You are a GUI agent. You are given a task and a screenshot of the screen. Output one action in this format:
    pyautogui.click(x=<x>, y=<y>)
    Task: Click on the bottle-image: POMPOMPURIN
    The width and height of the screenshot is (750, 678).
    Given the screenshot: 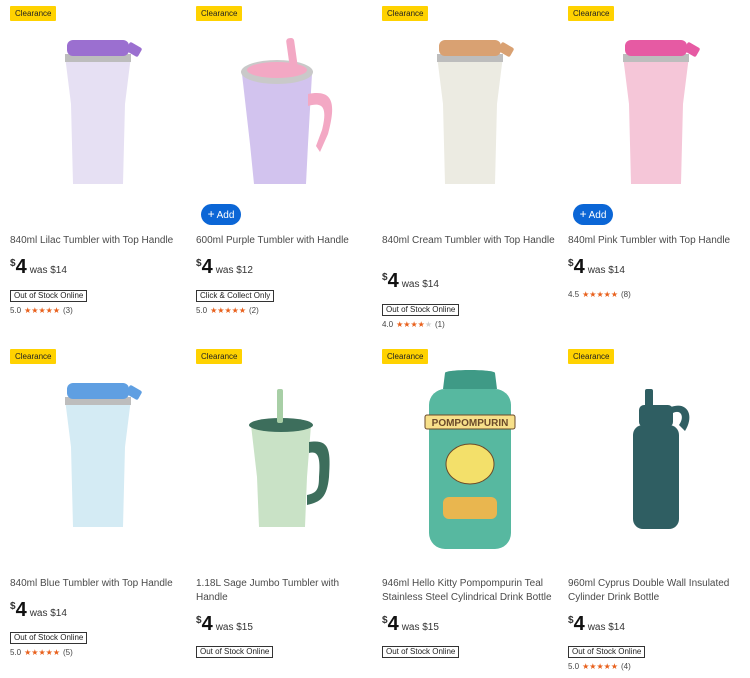 What is the action you would take?
    pyautogui.click(x=470, y=459)
    